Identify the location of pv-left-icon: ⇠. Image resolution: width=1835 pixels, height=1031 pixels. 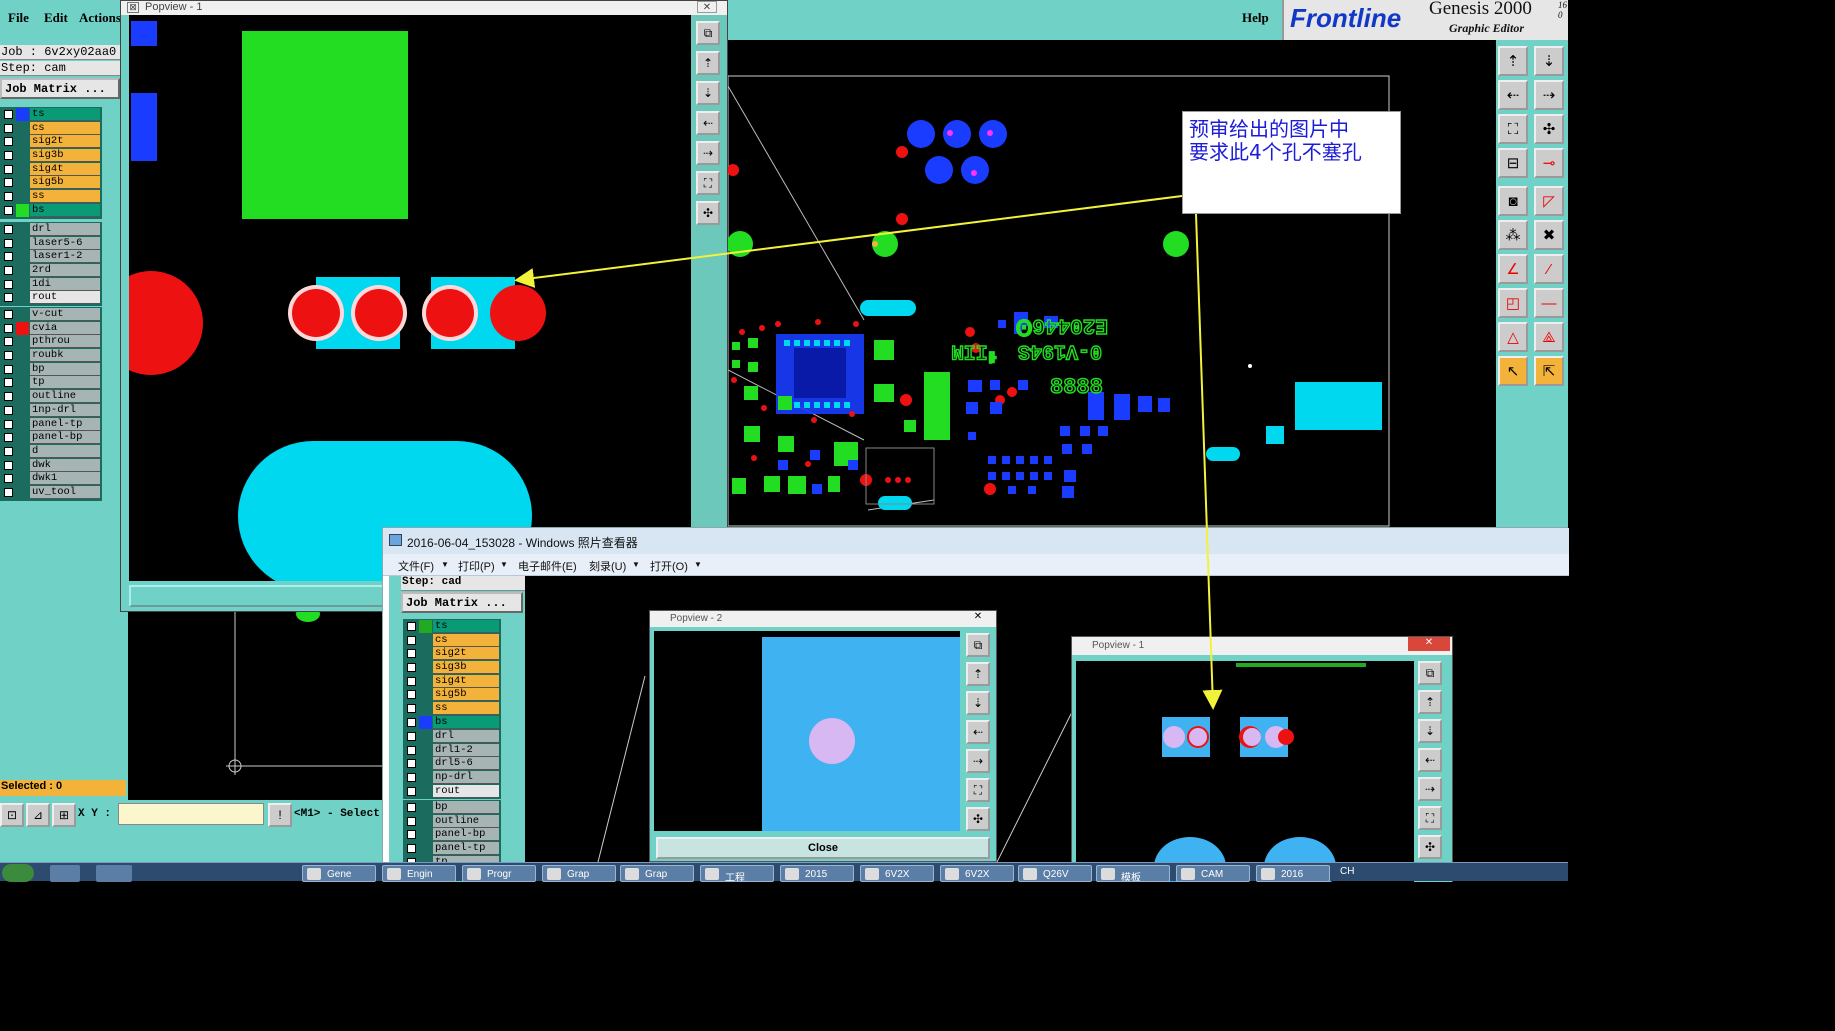
(708, 123).